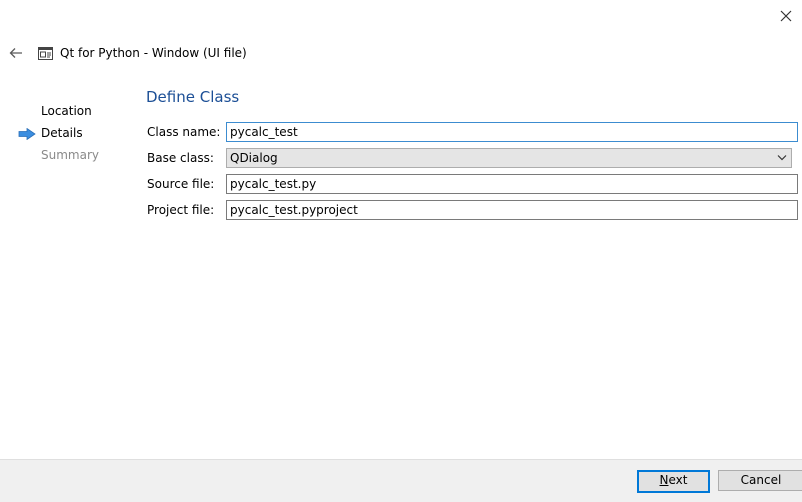 The width and height of the screenshot is (802, 502). What do you see at coordinates (760, 480) in the screenshot?
I see `cancel-button: Cancel` at bounding box center [760, 480].